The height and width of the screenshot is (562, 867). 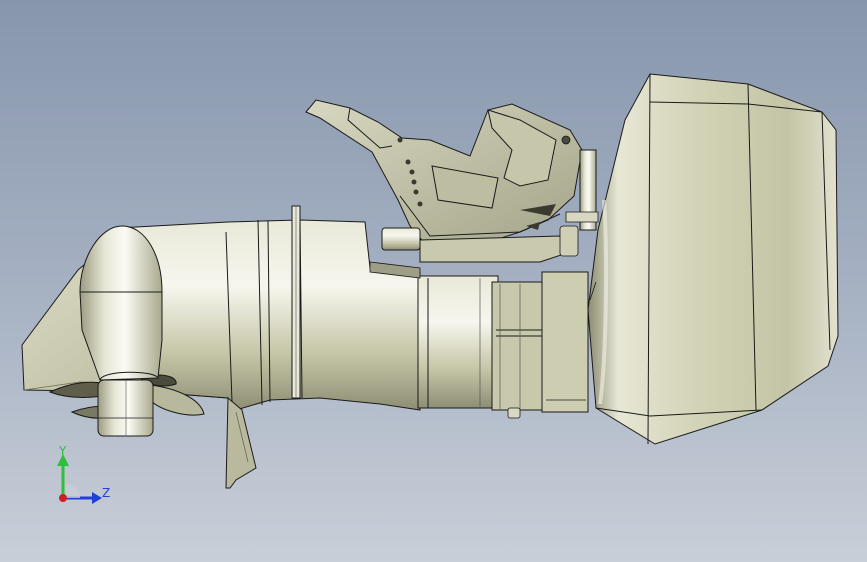 I want to click on triad-plane-icon, so click(x=73, y=491).